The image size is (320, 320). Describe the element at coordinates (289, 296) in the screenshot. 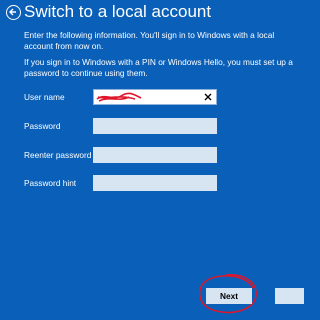

I see `cancel-button` at that location.